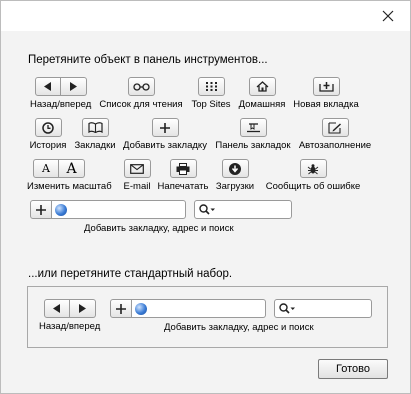  I want to click on close-button, so click(388, 16).